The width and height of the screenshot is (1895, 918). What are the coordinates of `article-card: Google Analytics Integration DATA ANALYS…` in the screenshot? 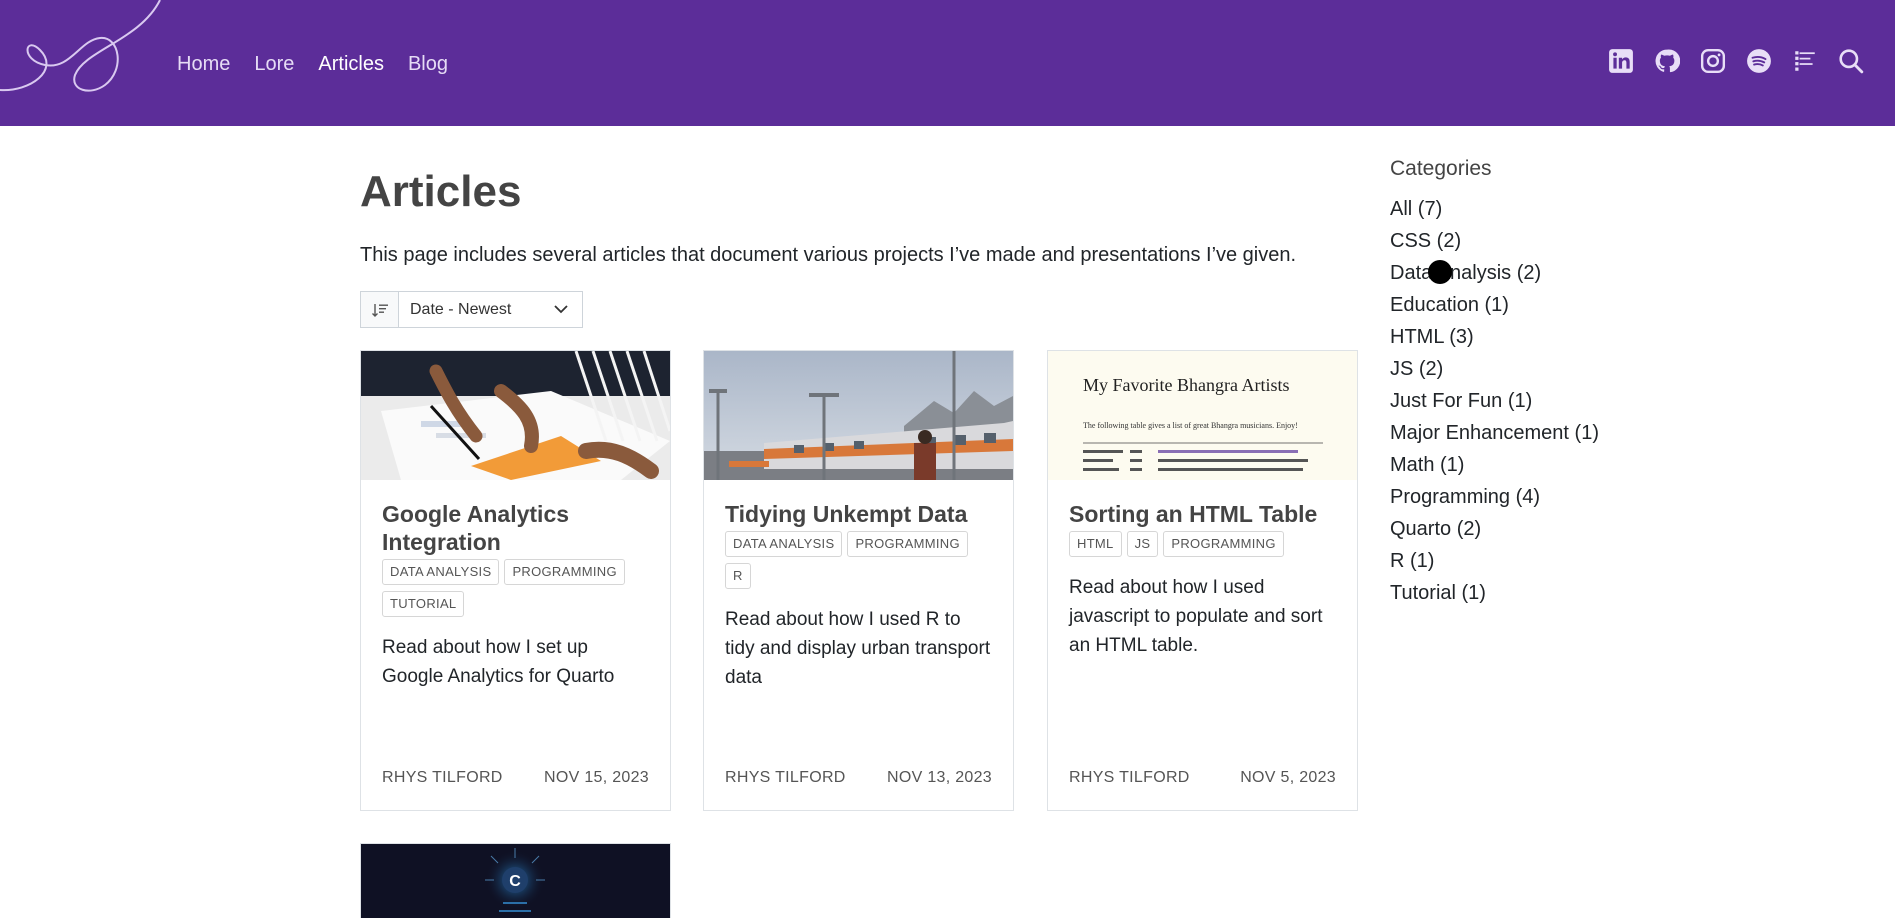 It's located at (515, 580).